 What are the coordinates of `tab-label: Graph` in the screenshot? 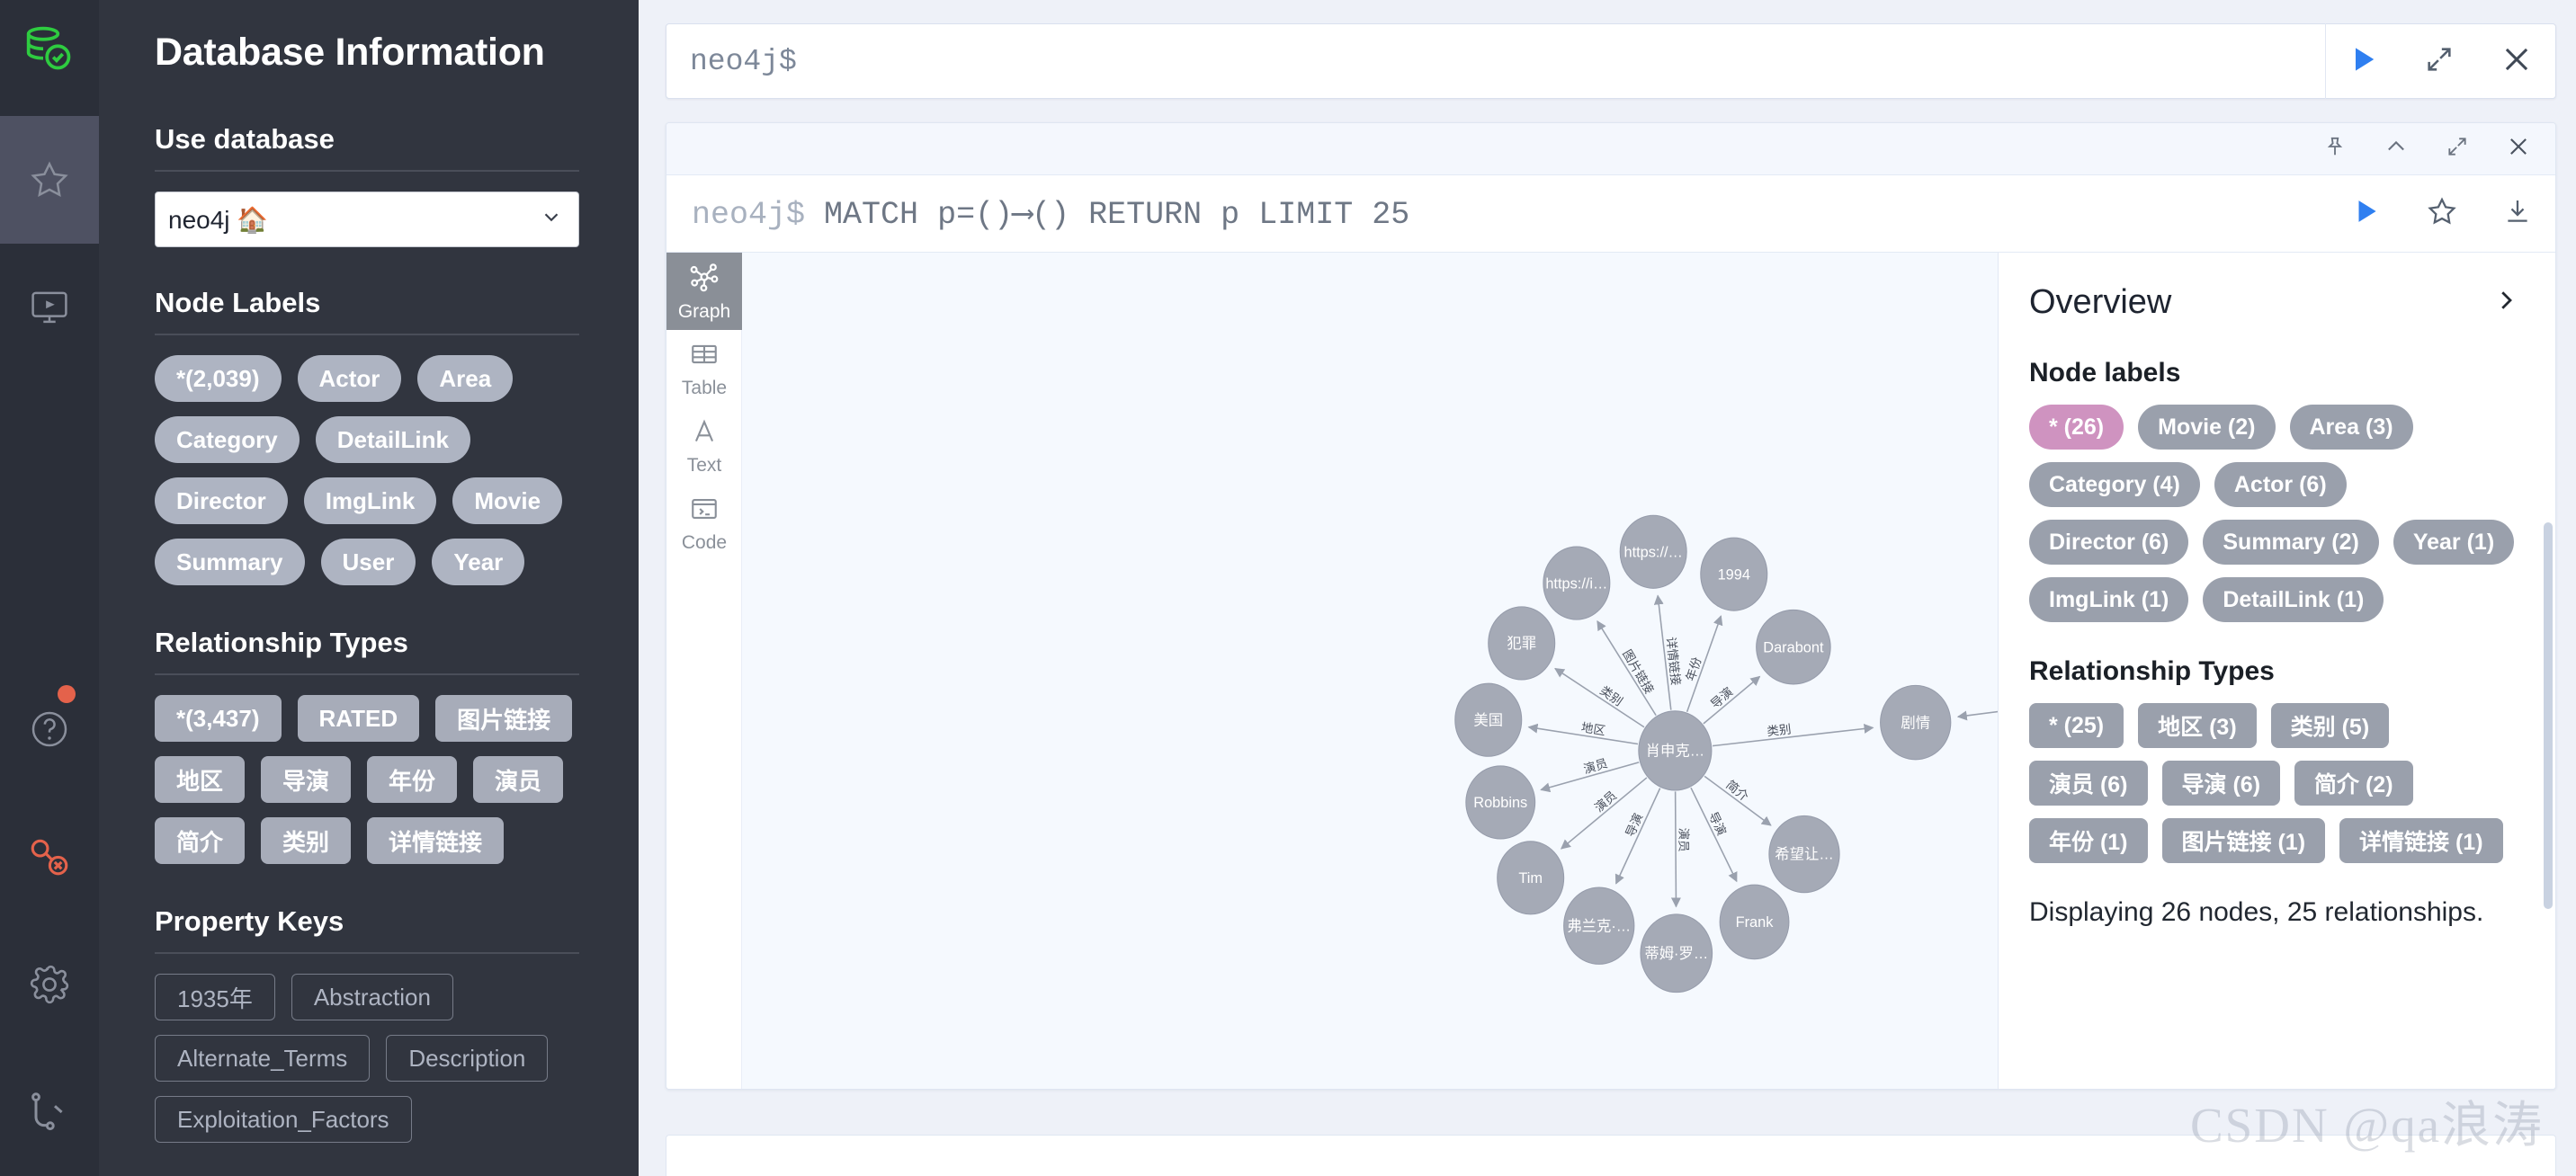 It's located at (704, 311).